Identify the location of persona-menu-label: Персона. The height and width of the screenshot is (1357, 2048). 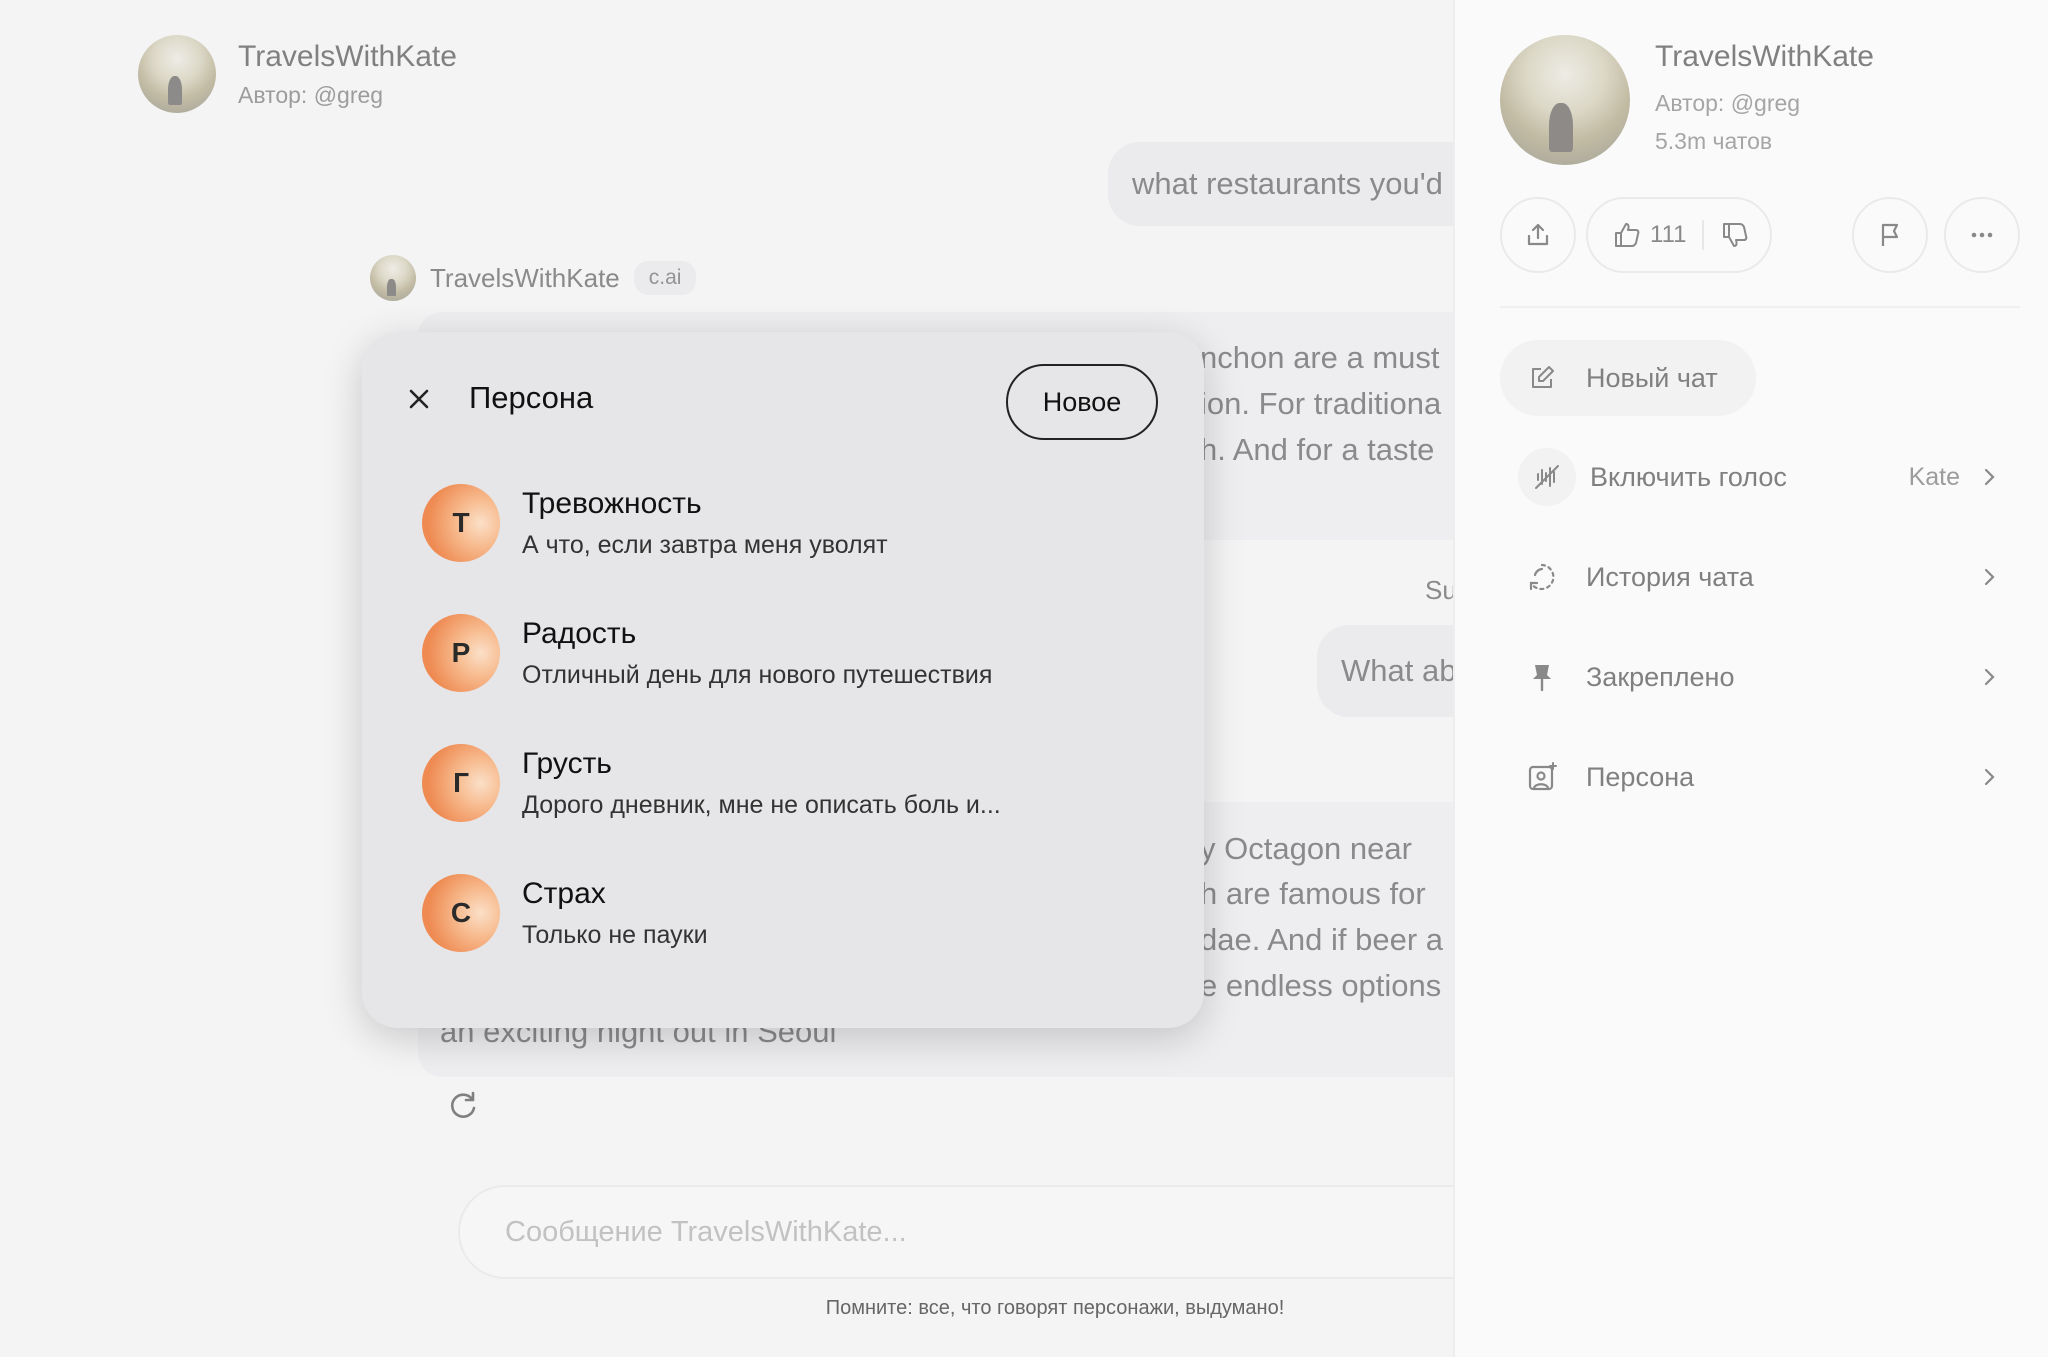
(1640, 776).